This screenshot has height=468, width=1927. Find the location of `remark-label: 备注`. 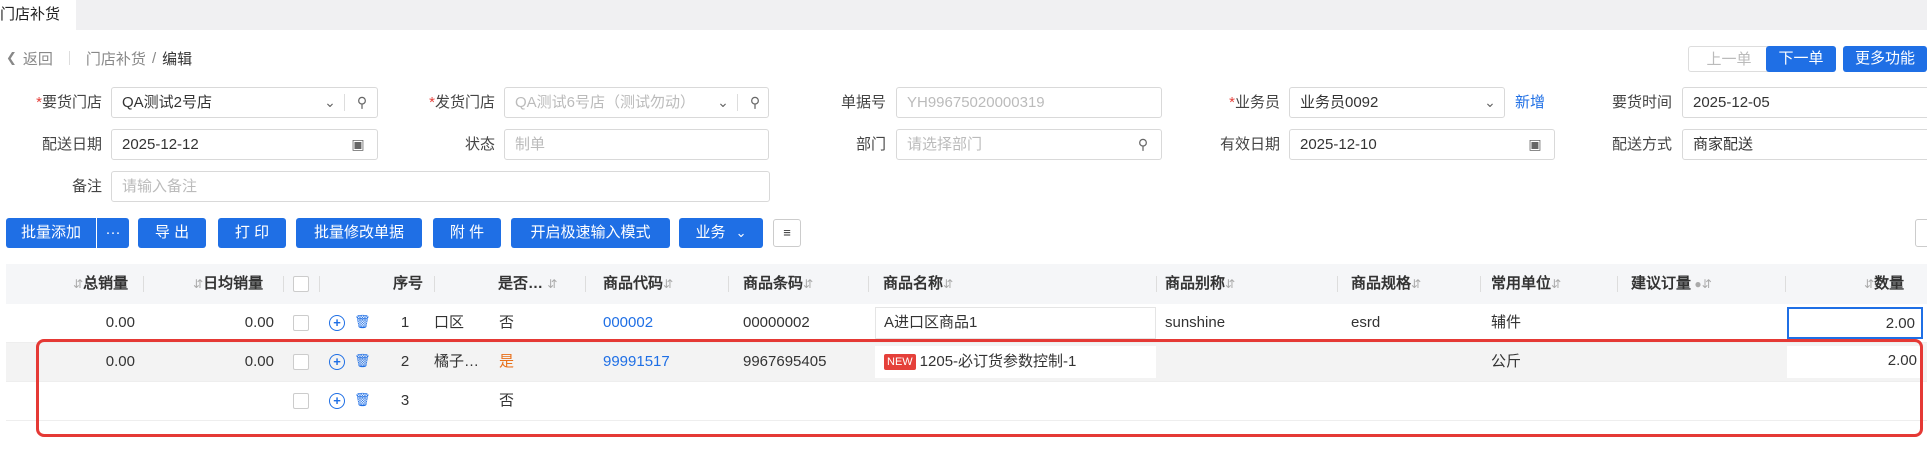

remark-label: 备注 is located at coordinates (86, 186).